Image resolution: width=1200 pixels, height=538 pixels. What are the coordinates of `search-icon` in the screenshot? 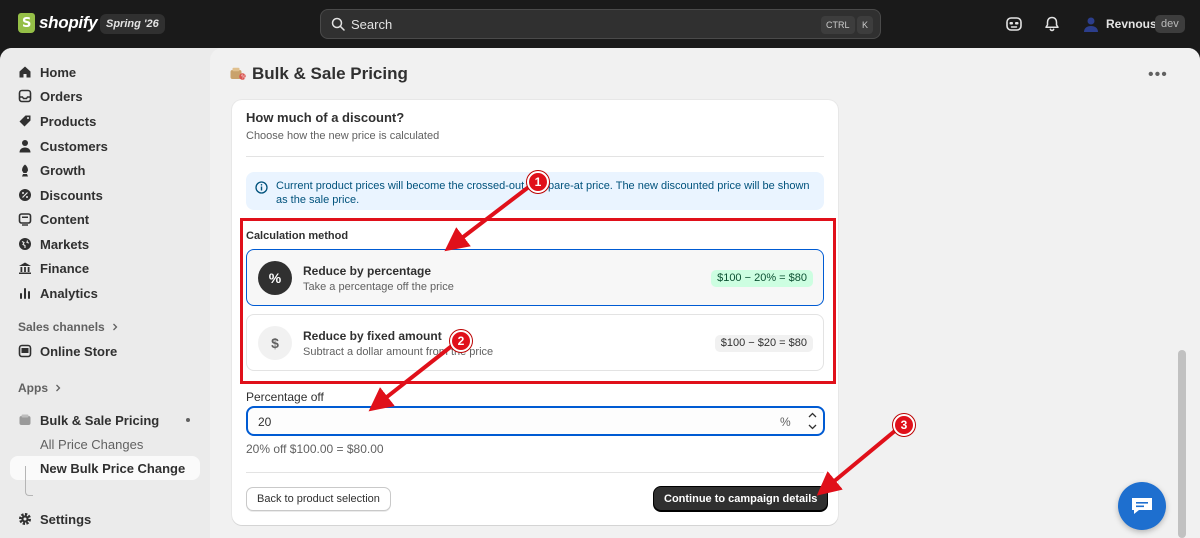 It's located at (338, 24).